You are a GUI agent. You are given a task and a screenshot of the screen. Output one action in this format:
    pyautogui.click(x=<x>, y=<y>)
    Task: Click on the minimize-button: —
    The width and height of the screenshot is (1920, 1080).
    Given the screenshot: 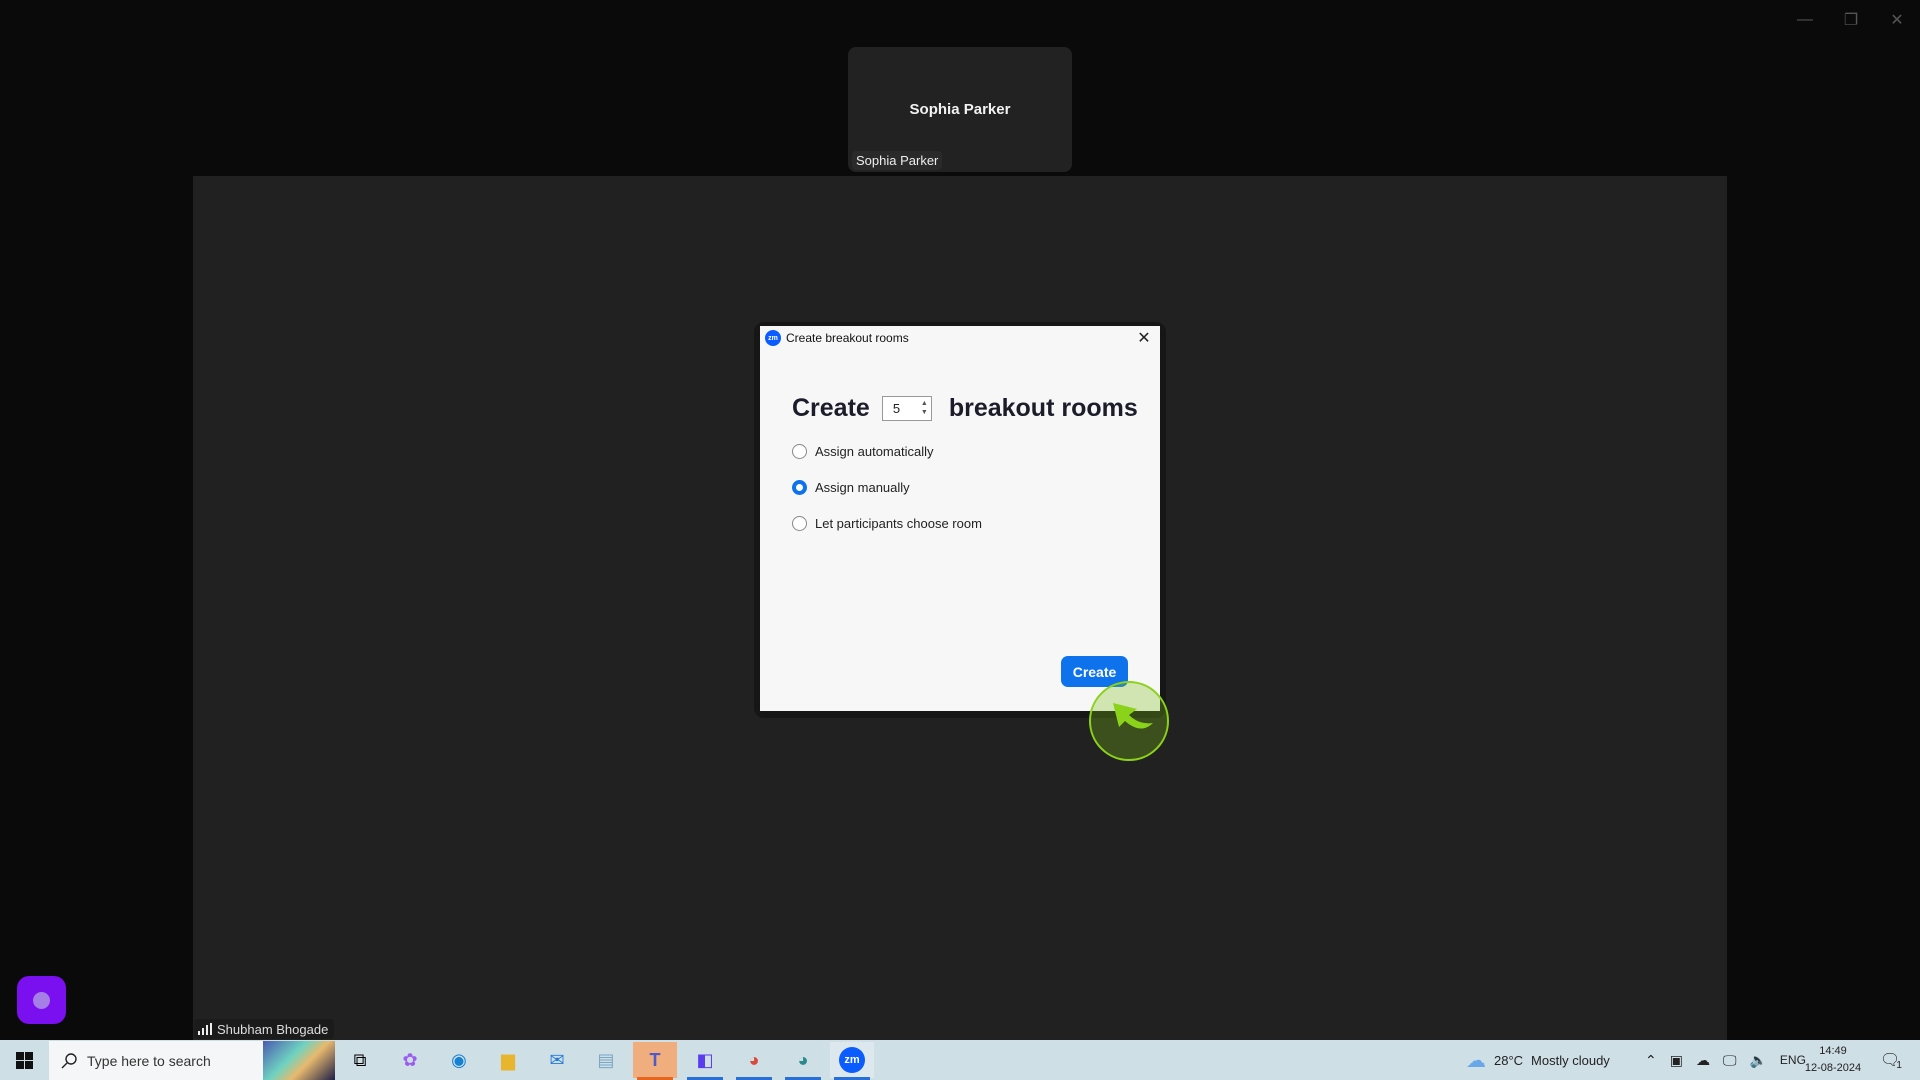 What is the action you would take?
    pyautogui.click(x=1805, y=20)
    